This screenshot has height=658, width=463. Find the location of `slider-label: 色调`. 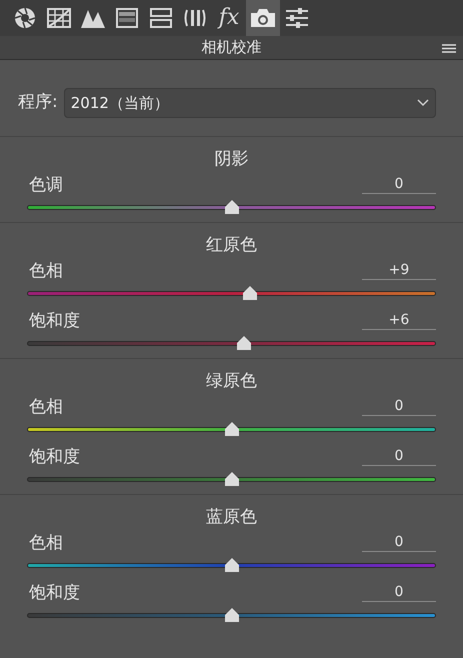

slider-label: 色调 is located at coordinates (45, 185).